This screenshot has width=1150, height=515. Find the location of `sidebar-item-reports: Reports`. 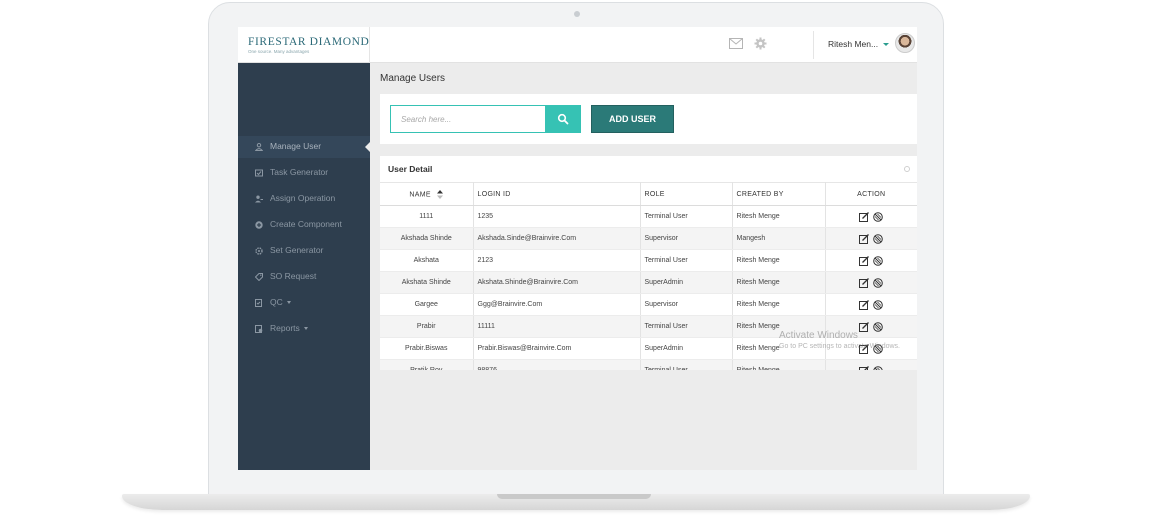

sidebar-item-reports: Reports is located at coordinates (304, 329).